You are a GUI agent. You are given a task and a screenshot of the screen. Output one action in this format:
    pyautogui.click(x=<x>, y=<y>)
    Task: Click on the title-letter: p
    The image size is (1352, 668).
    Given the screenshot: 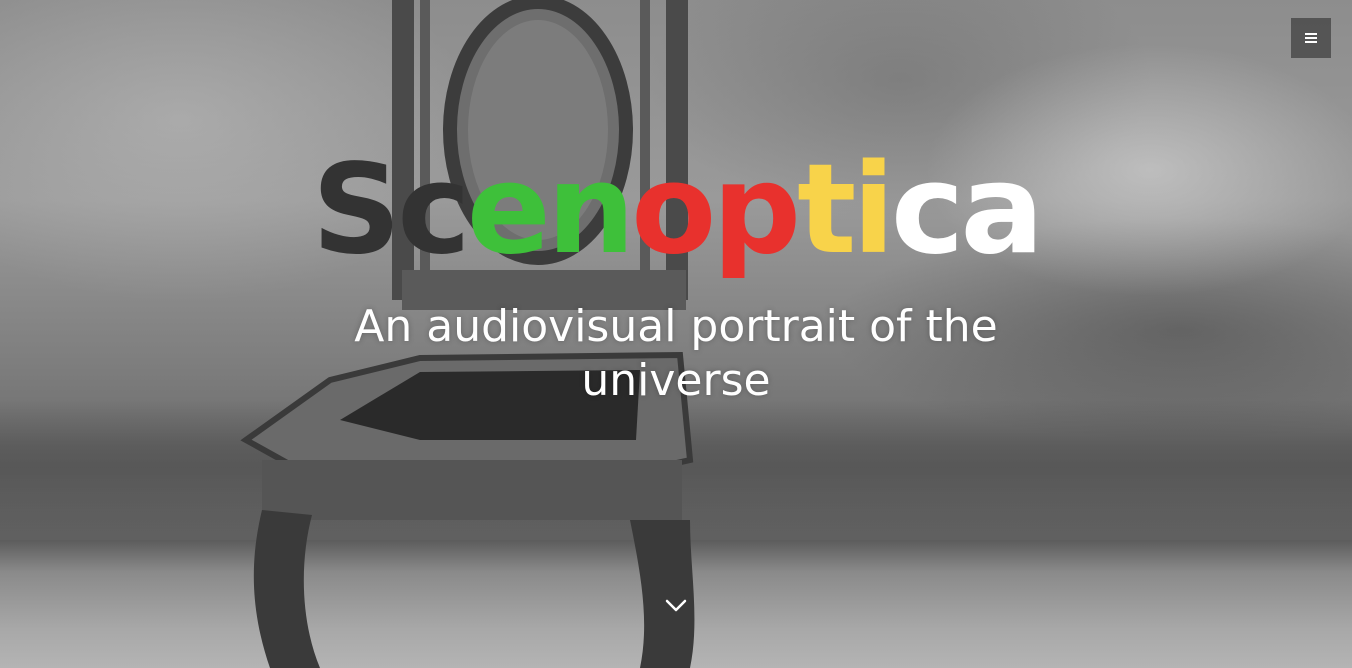 What is the action you would take?
    pyautogui.click(x=756, y=210)
    